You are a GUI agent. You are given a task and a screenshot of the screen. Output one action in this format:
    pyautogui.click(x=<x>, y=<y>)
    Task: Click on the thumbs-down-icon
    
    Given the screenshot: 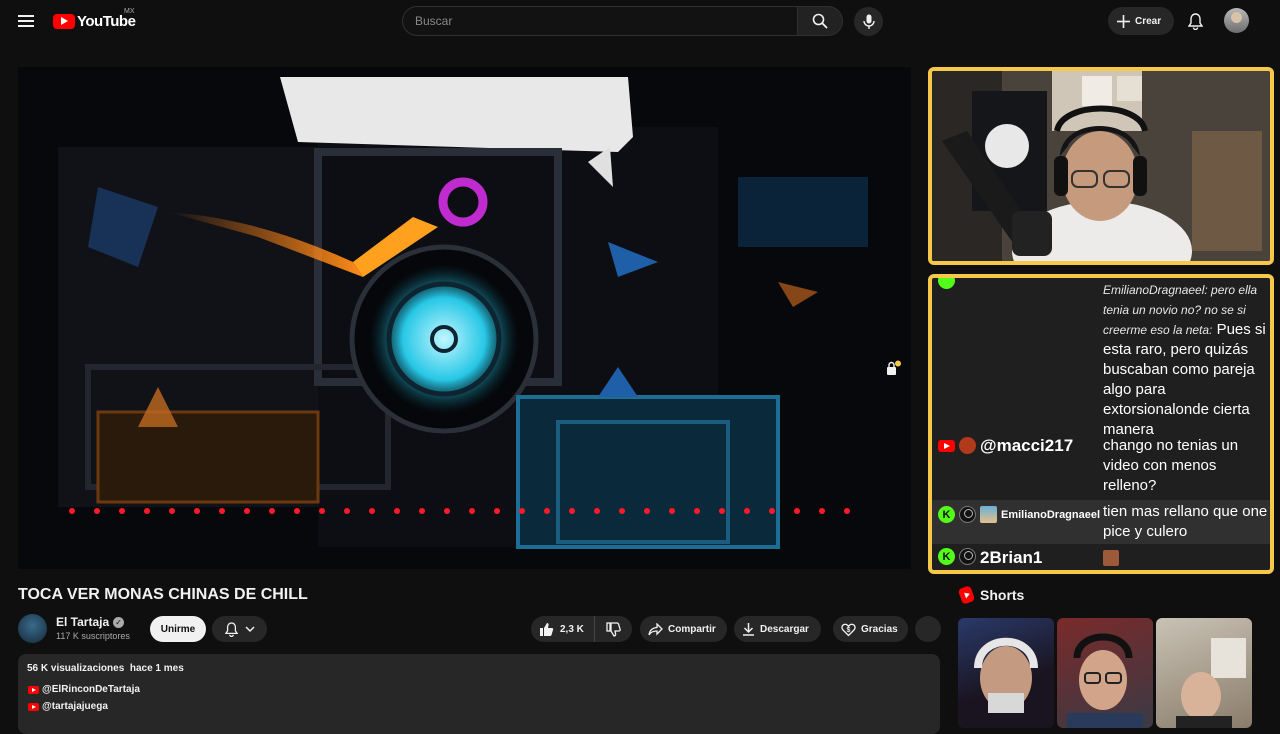 What is the action you would take?
    pyautogui.click(x=613, y=629)
    